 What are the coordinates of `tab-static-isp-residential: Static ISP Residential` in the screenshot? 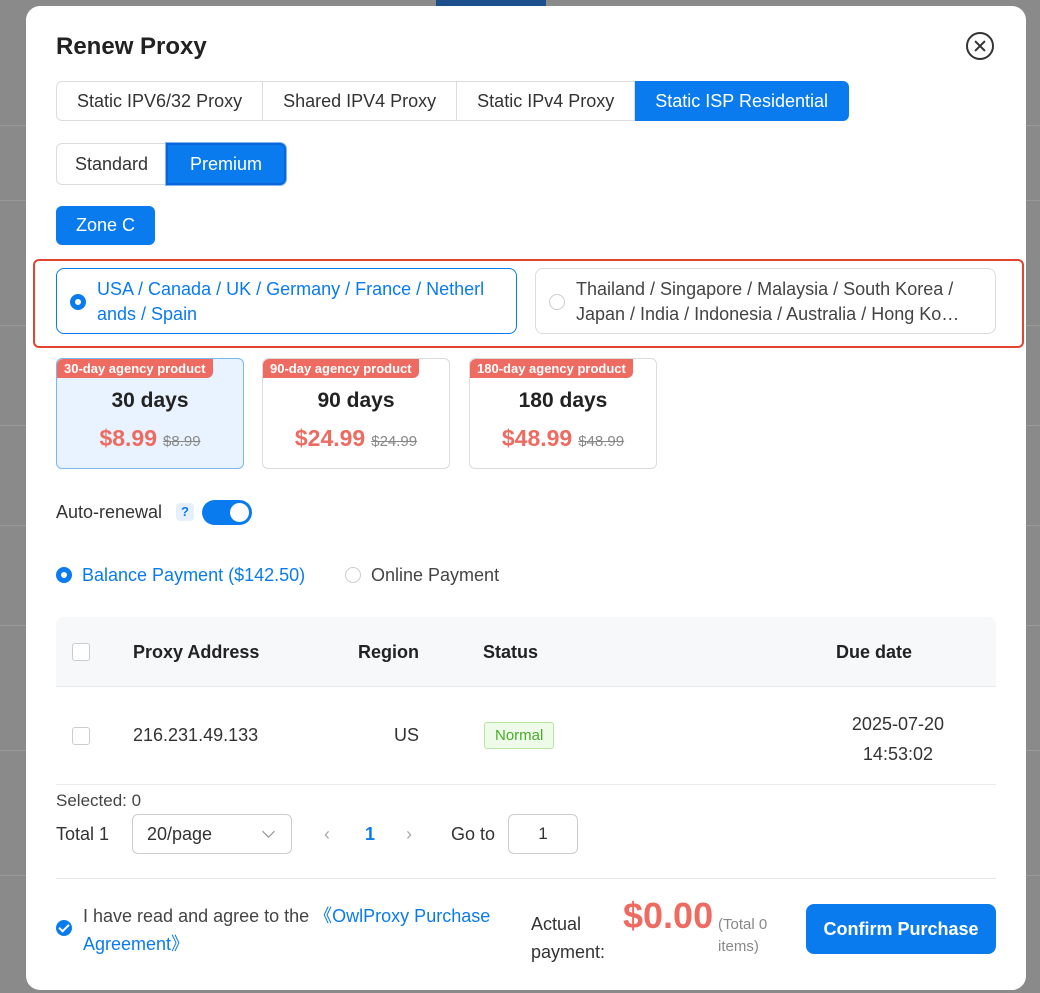 It's located at (742, 101).